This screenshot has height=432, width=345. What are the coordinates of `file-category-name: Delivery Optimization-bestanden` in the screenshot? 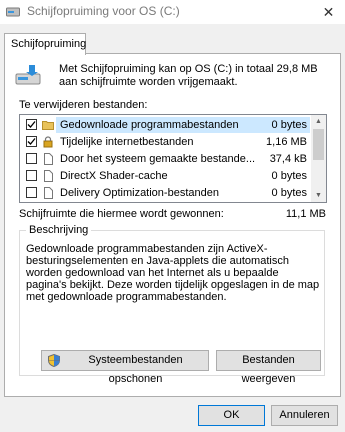 It's located at (139, 193).